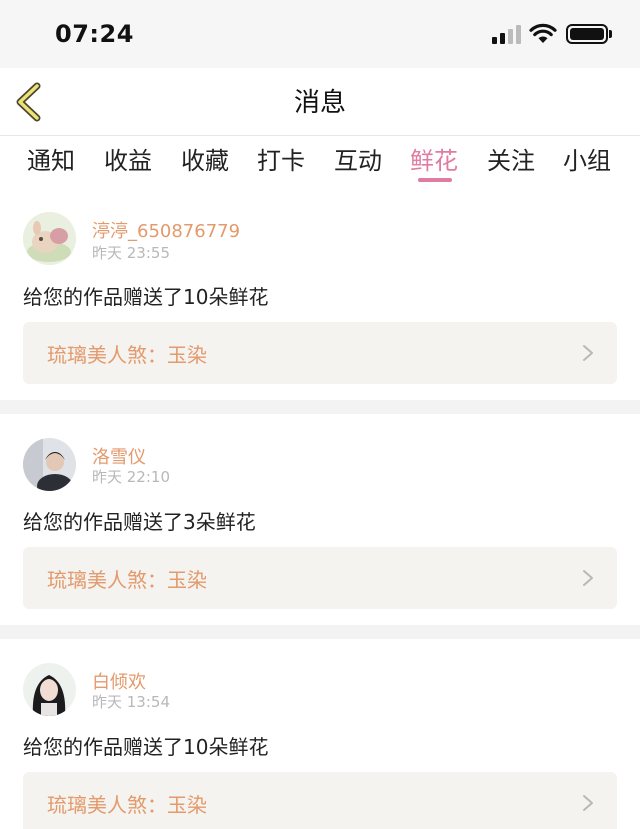  Describe the element at coordinates (543, 33) in the screenshot. I see `wifi-icon` at that location.